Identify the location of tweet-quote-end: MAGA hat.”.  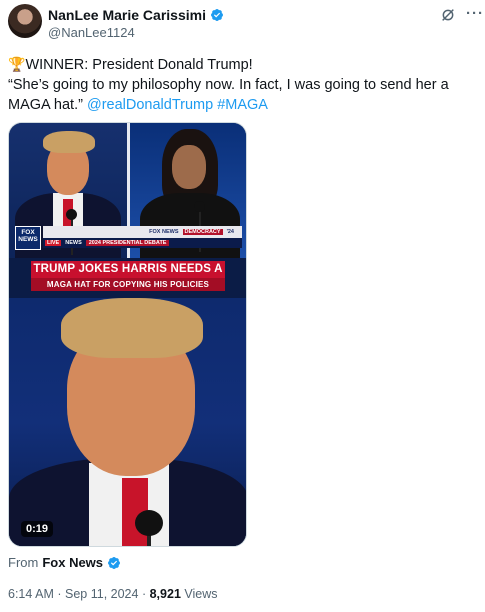
(45, 105).